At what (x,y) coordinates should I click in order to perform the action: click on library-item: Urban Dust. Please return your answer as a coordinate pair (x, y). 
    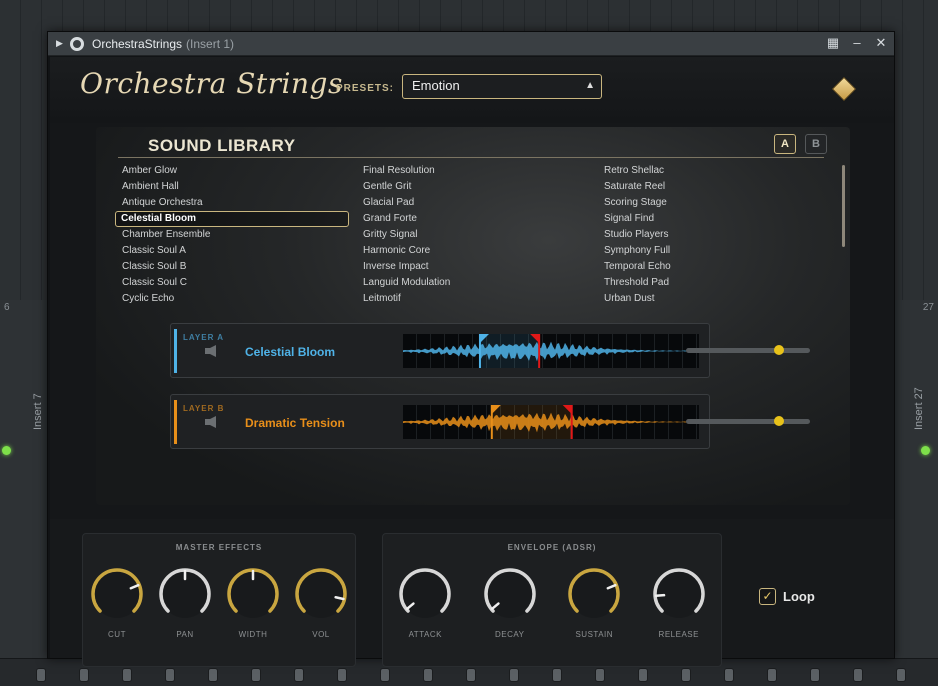
    Looking at the image, I should click on (636, 299).